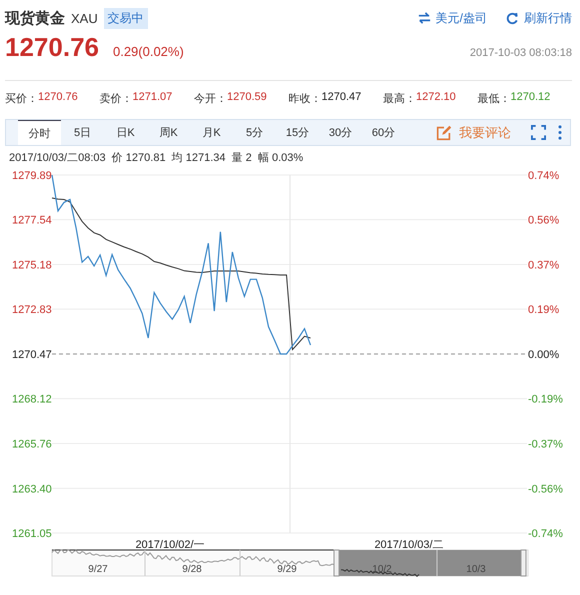  I want to click on period-tab: 日K, so click(125, 132).